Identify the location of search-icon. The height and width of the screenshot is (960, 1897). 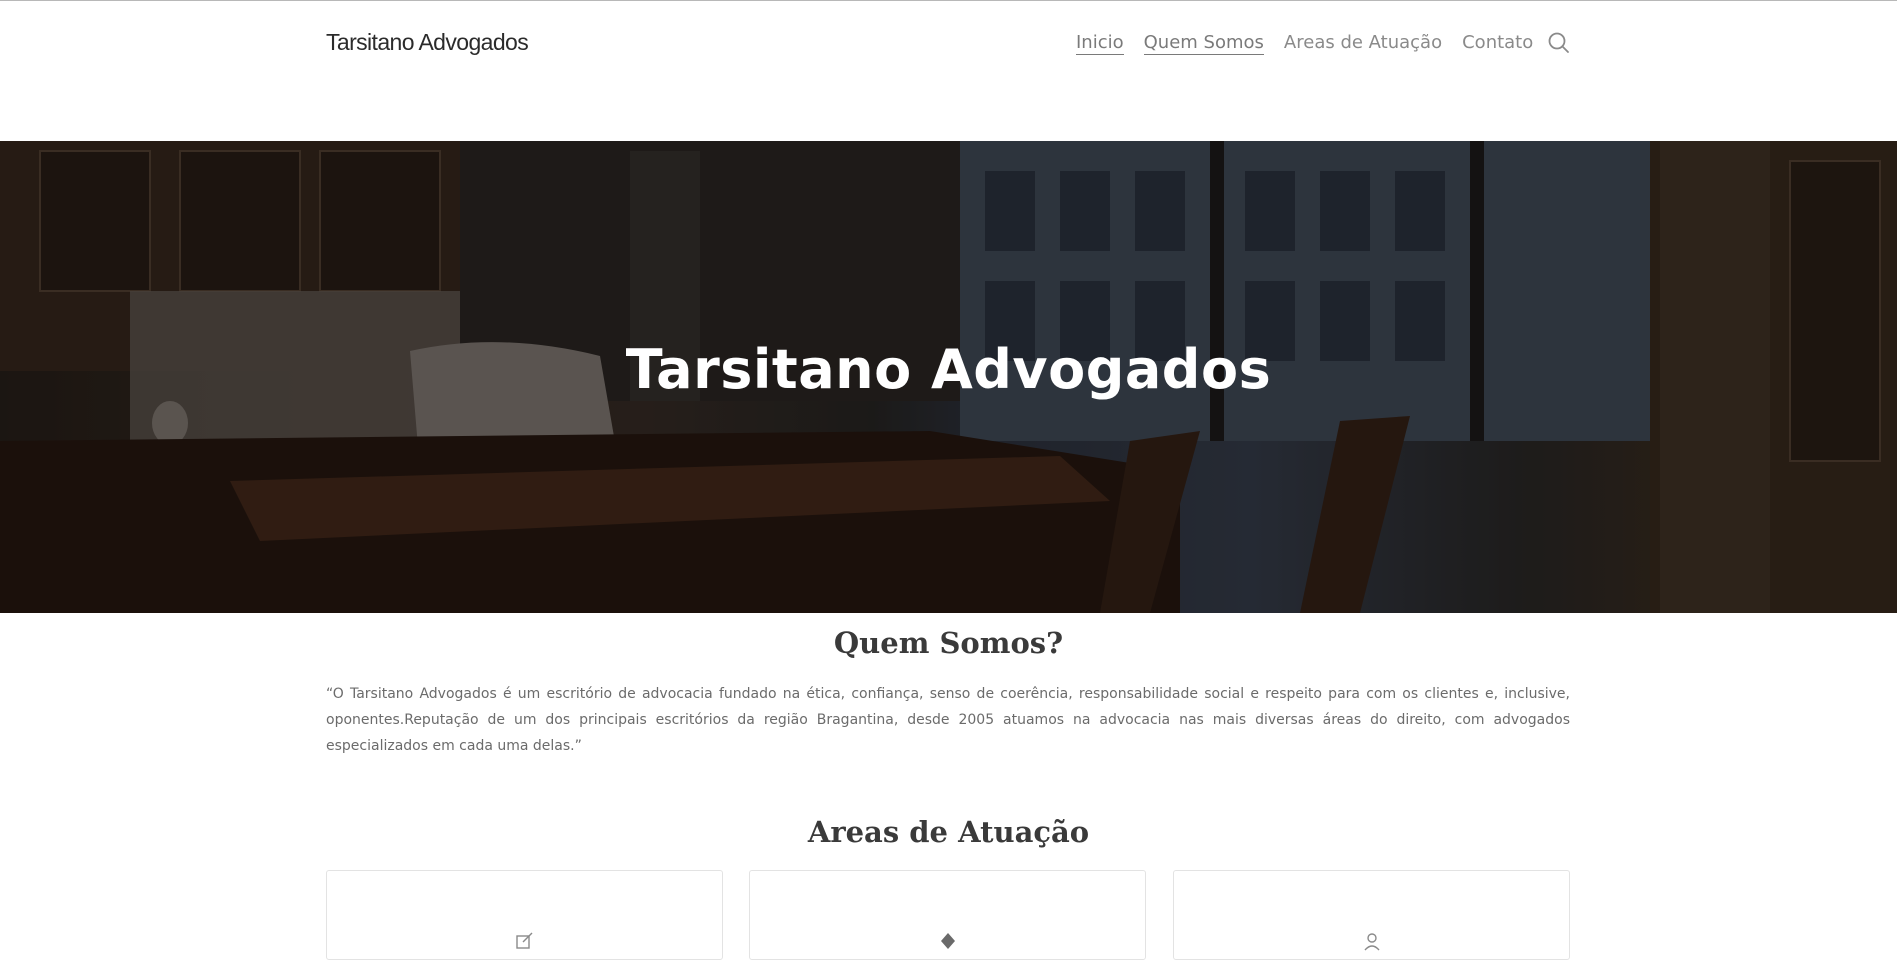
(1559, 43).